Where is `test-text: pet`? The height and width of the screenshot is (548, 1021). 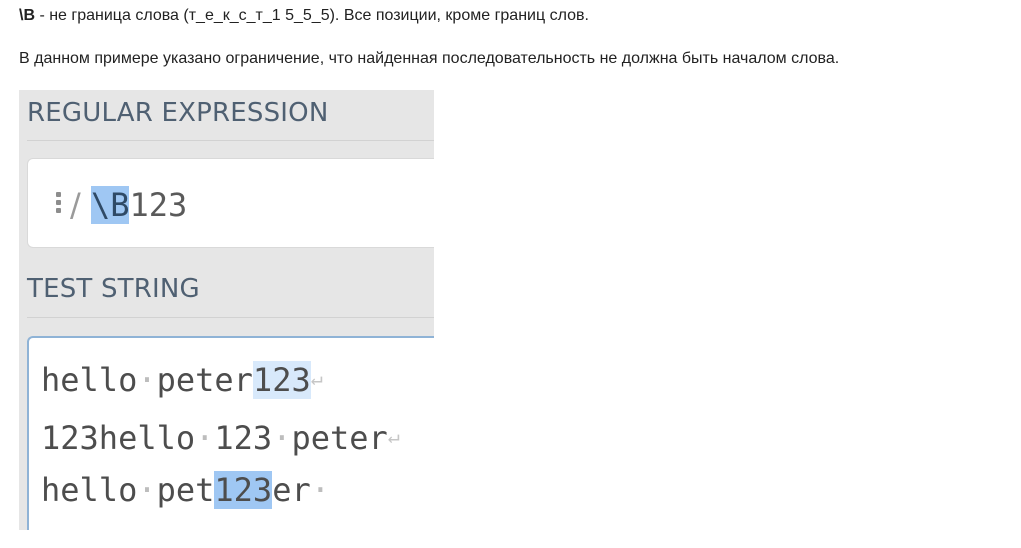 test-text: pet is located at coordinates (185, 490).